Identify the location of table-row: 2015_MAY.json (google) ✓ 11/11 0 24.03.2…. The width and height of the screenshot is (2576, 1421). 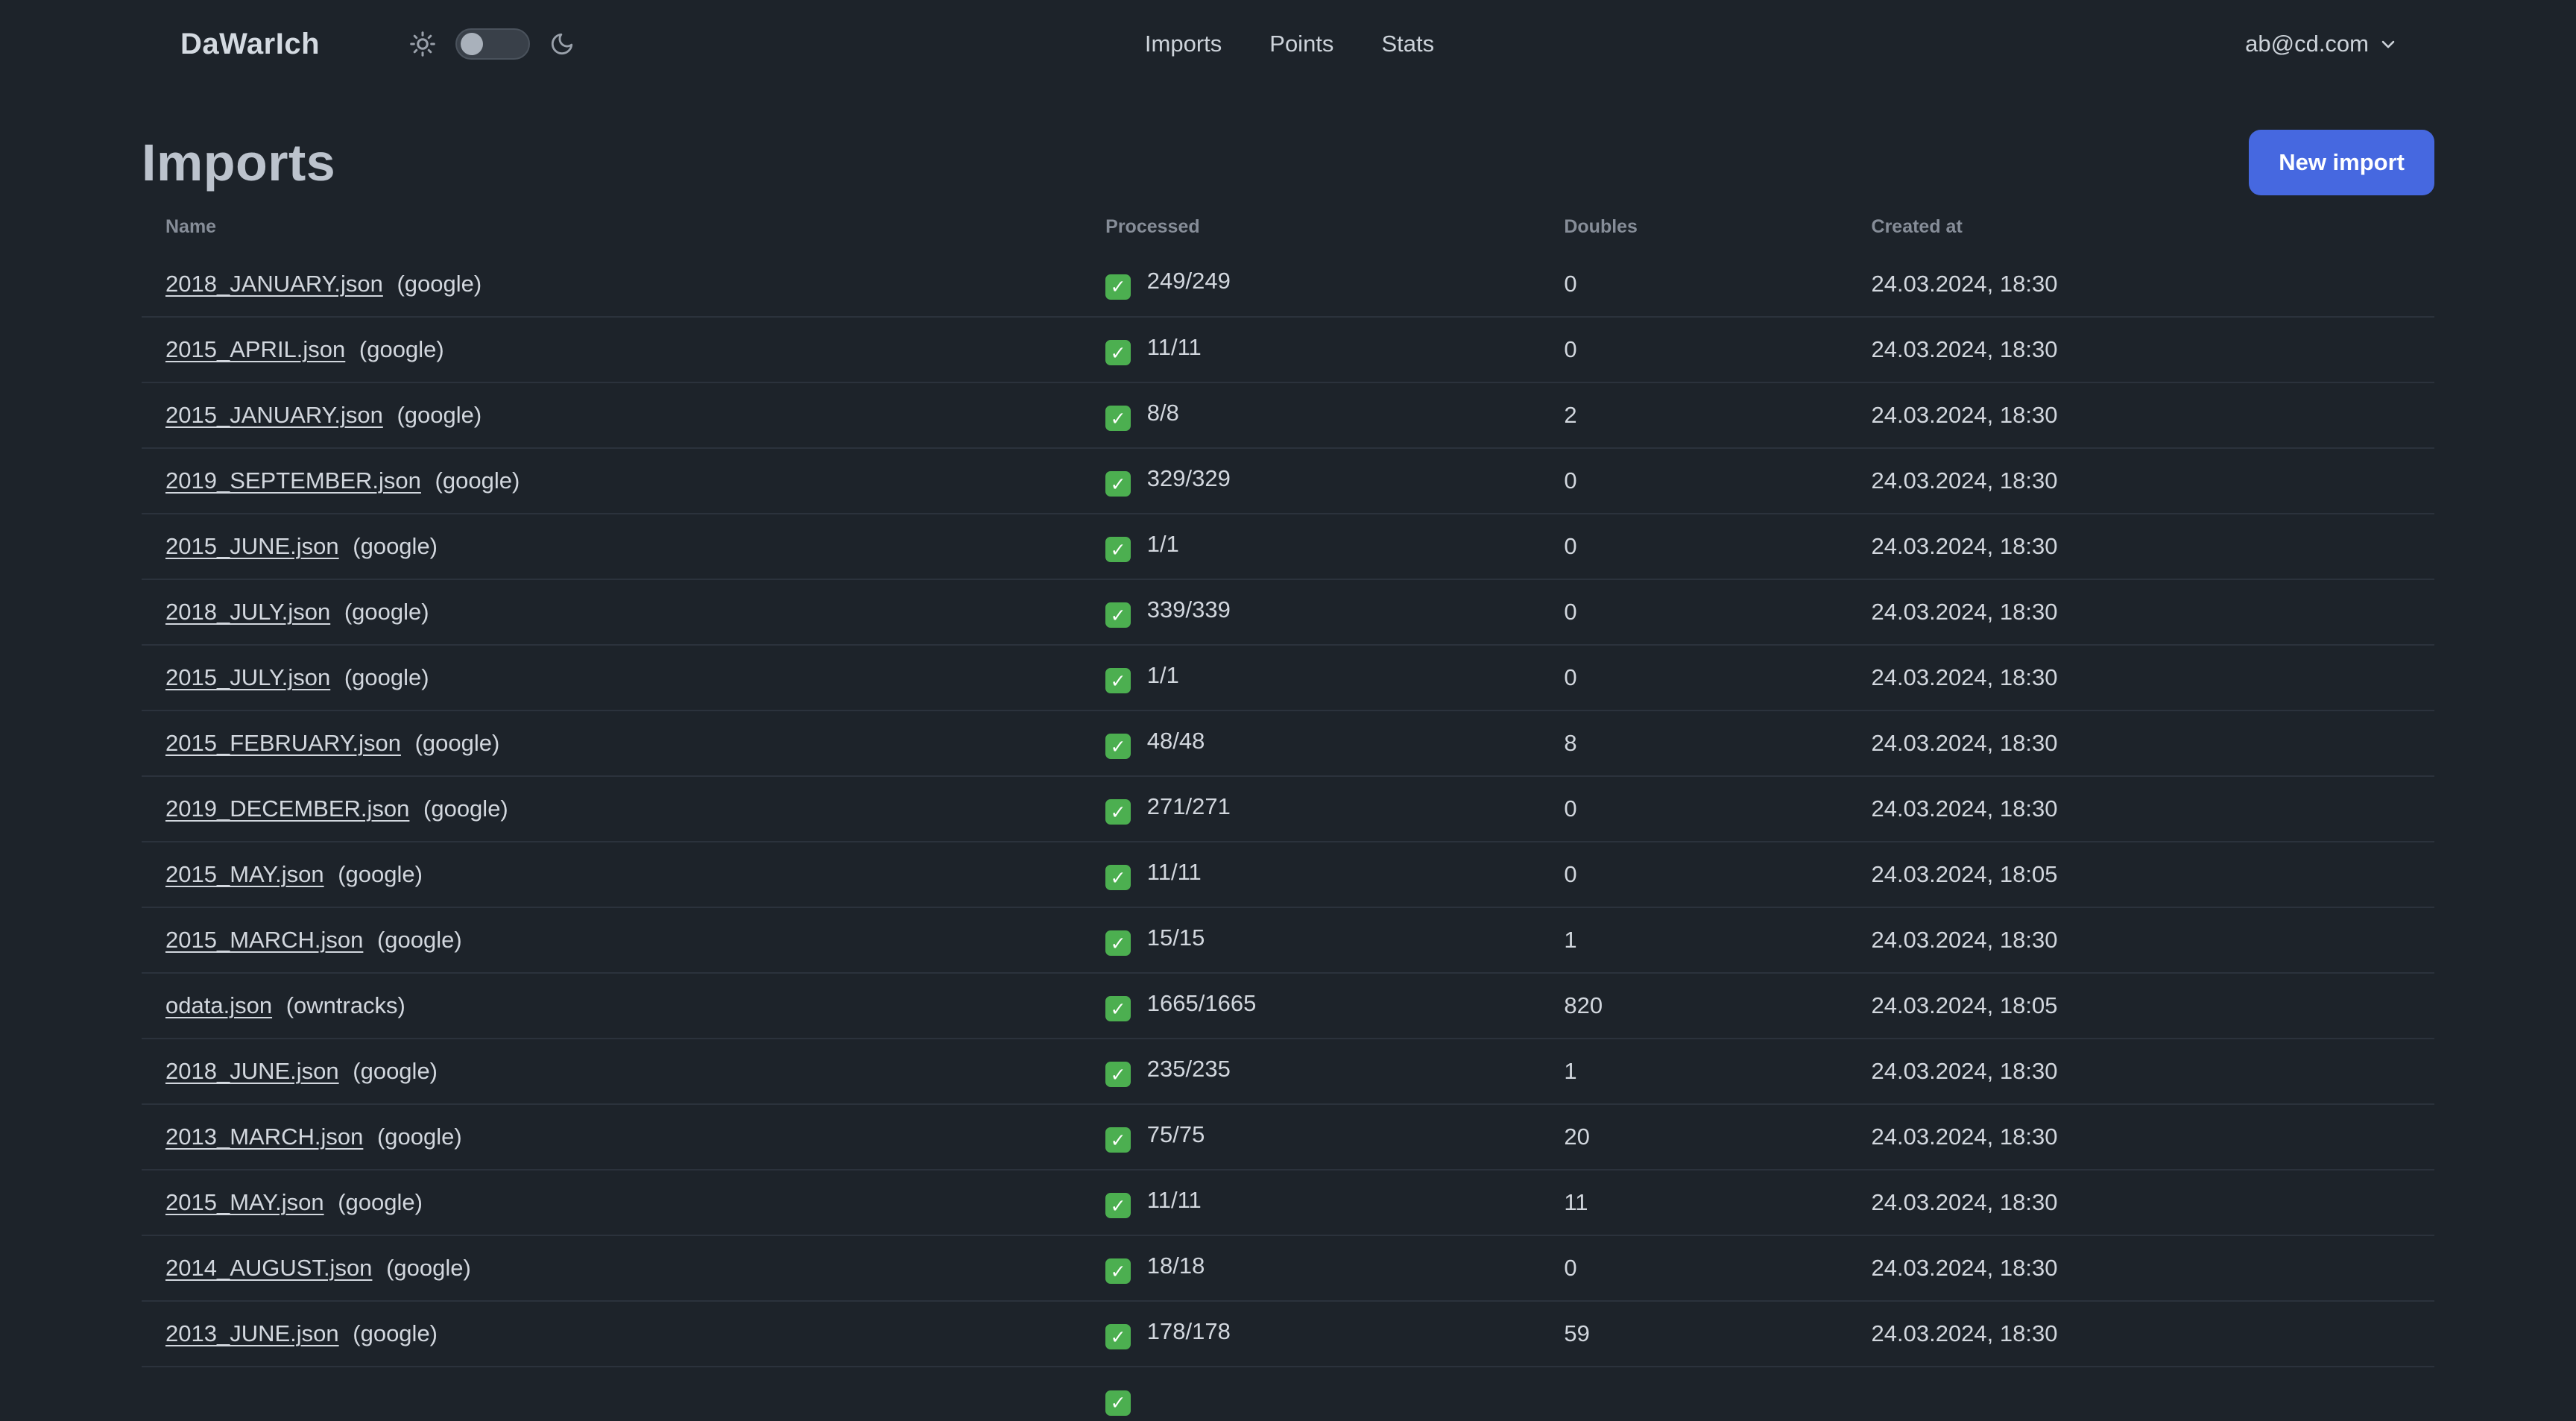
(1288, 875).